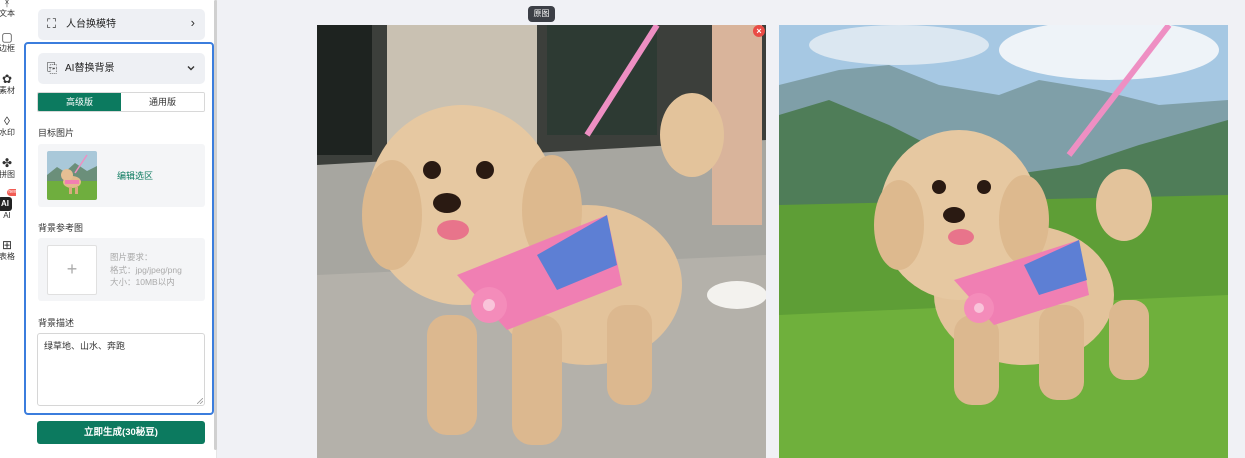  Describe the element at coordinates (7, 174) in the screenshot. I see `rail-label: 拼图` at that location.